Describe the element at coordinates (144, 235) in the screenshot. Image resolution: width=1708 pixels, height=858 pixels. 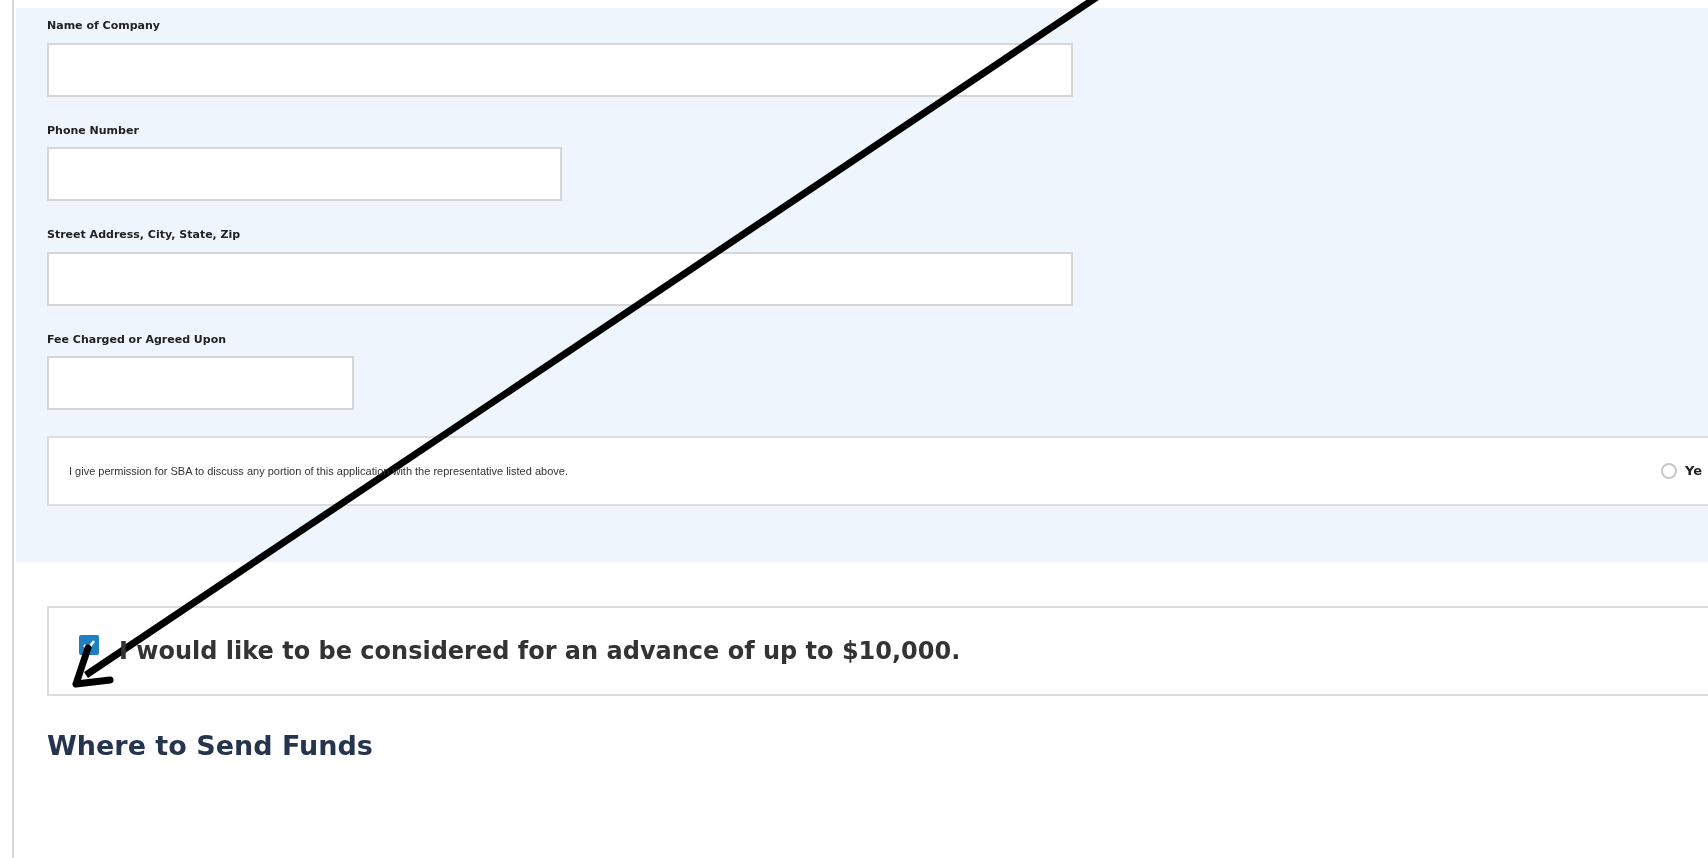
I see `field-label: Street Address, City, State, Zip` at that location.